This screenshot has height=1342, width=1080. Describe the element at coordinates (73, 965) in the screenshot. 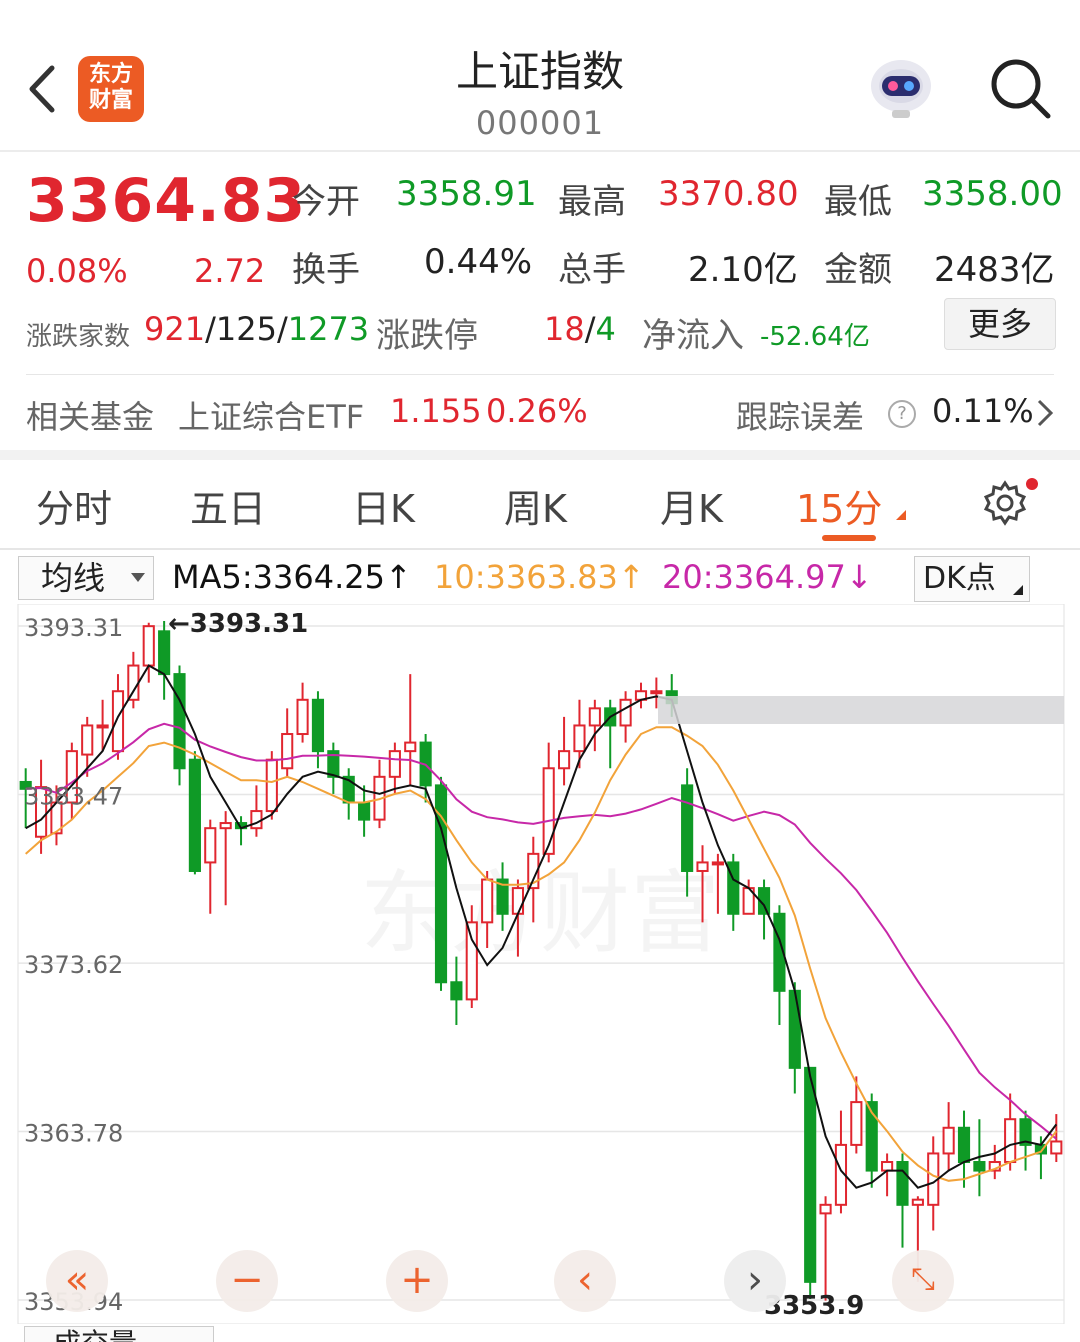

I see `y-tick-label: 3373.62` at that location.